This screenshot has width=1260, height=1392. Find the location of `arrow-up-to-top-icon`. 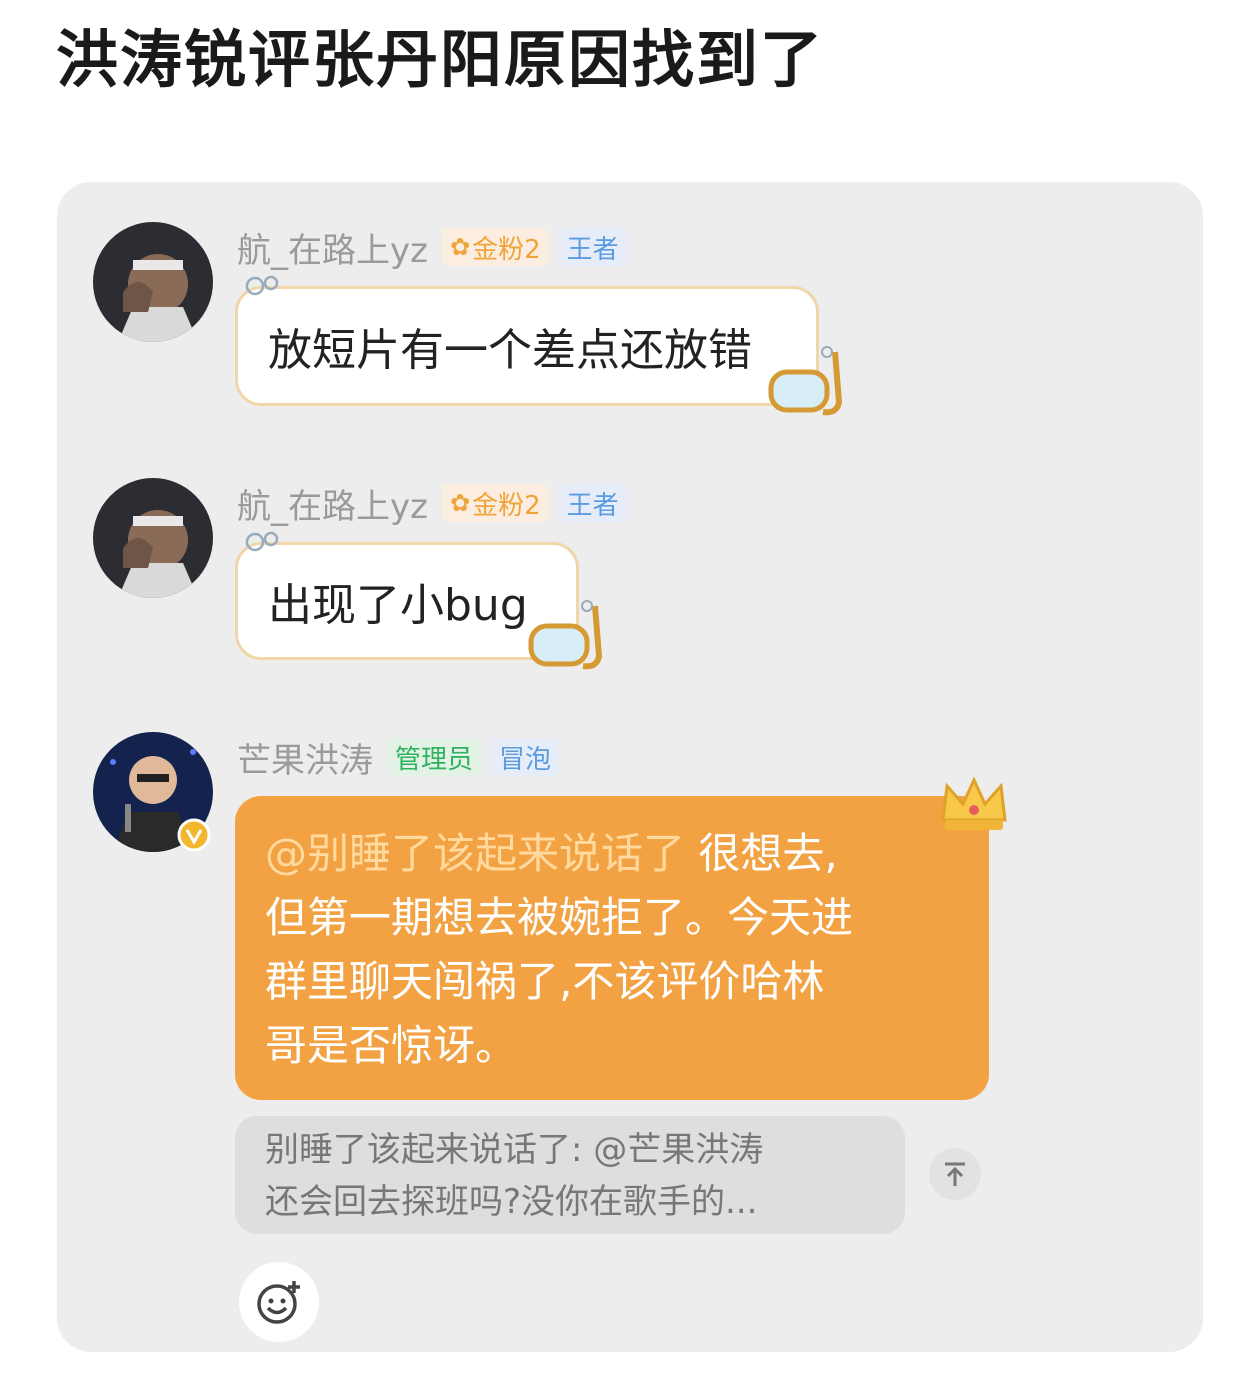

arrow-up-to-top-icon is located at coordinates (955, 1174).